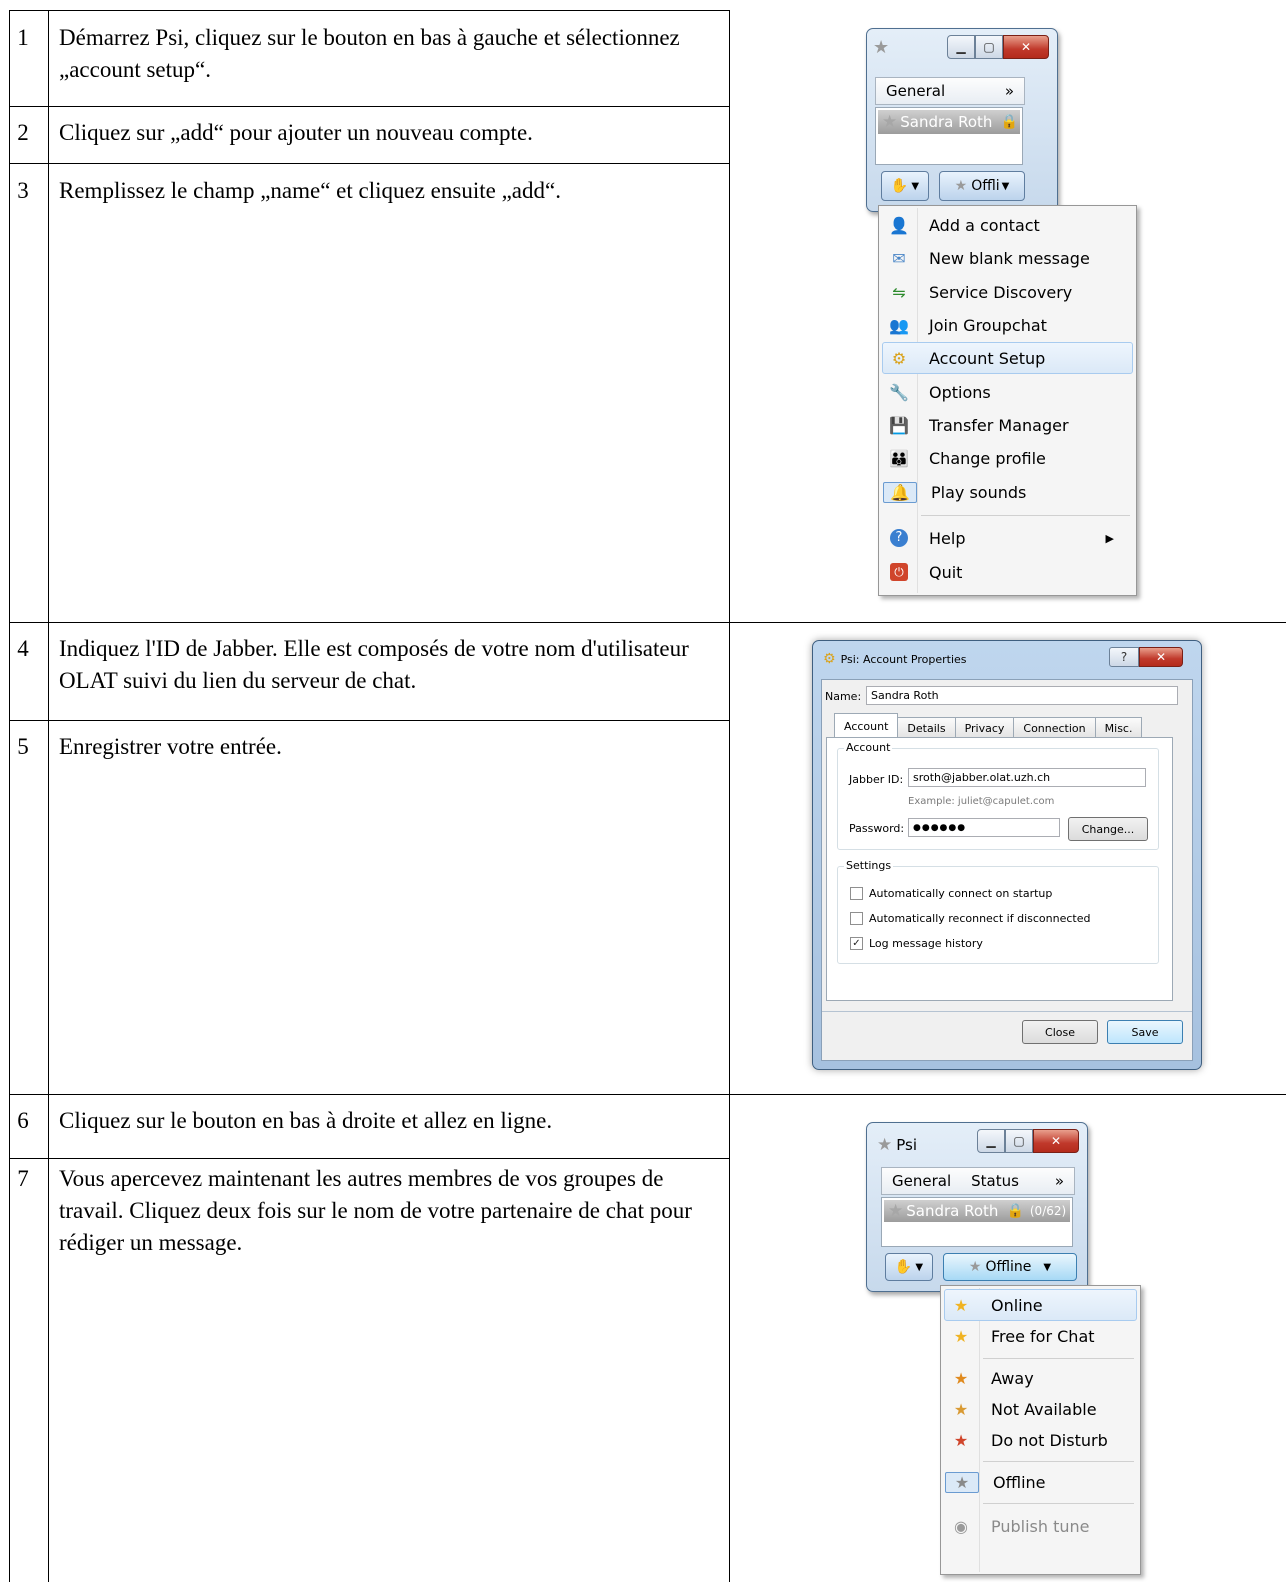 Image resolution: width=1286 pixels, height=1582 pixels. I want to click on auto-connect-checkbox: Automatically connect on startup, so click(951, 893).